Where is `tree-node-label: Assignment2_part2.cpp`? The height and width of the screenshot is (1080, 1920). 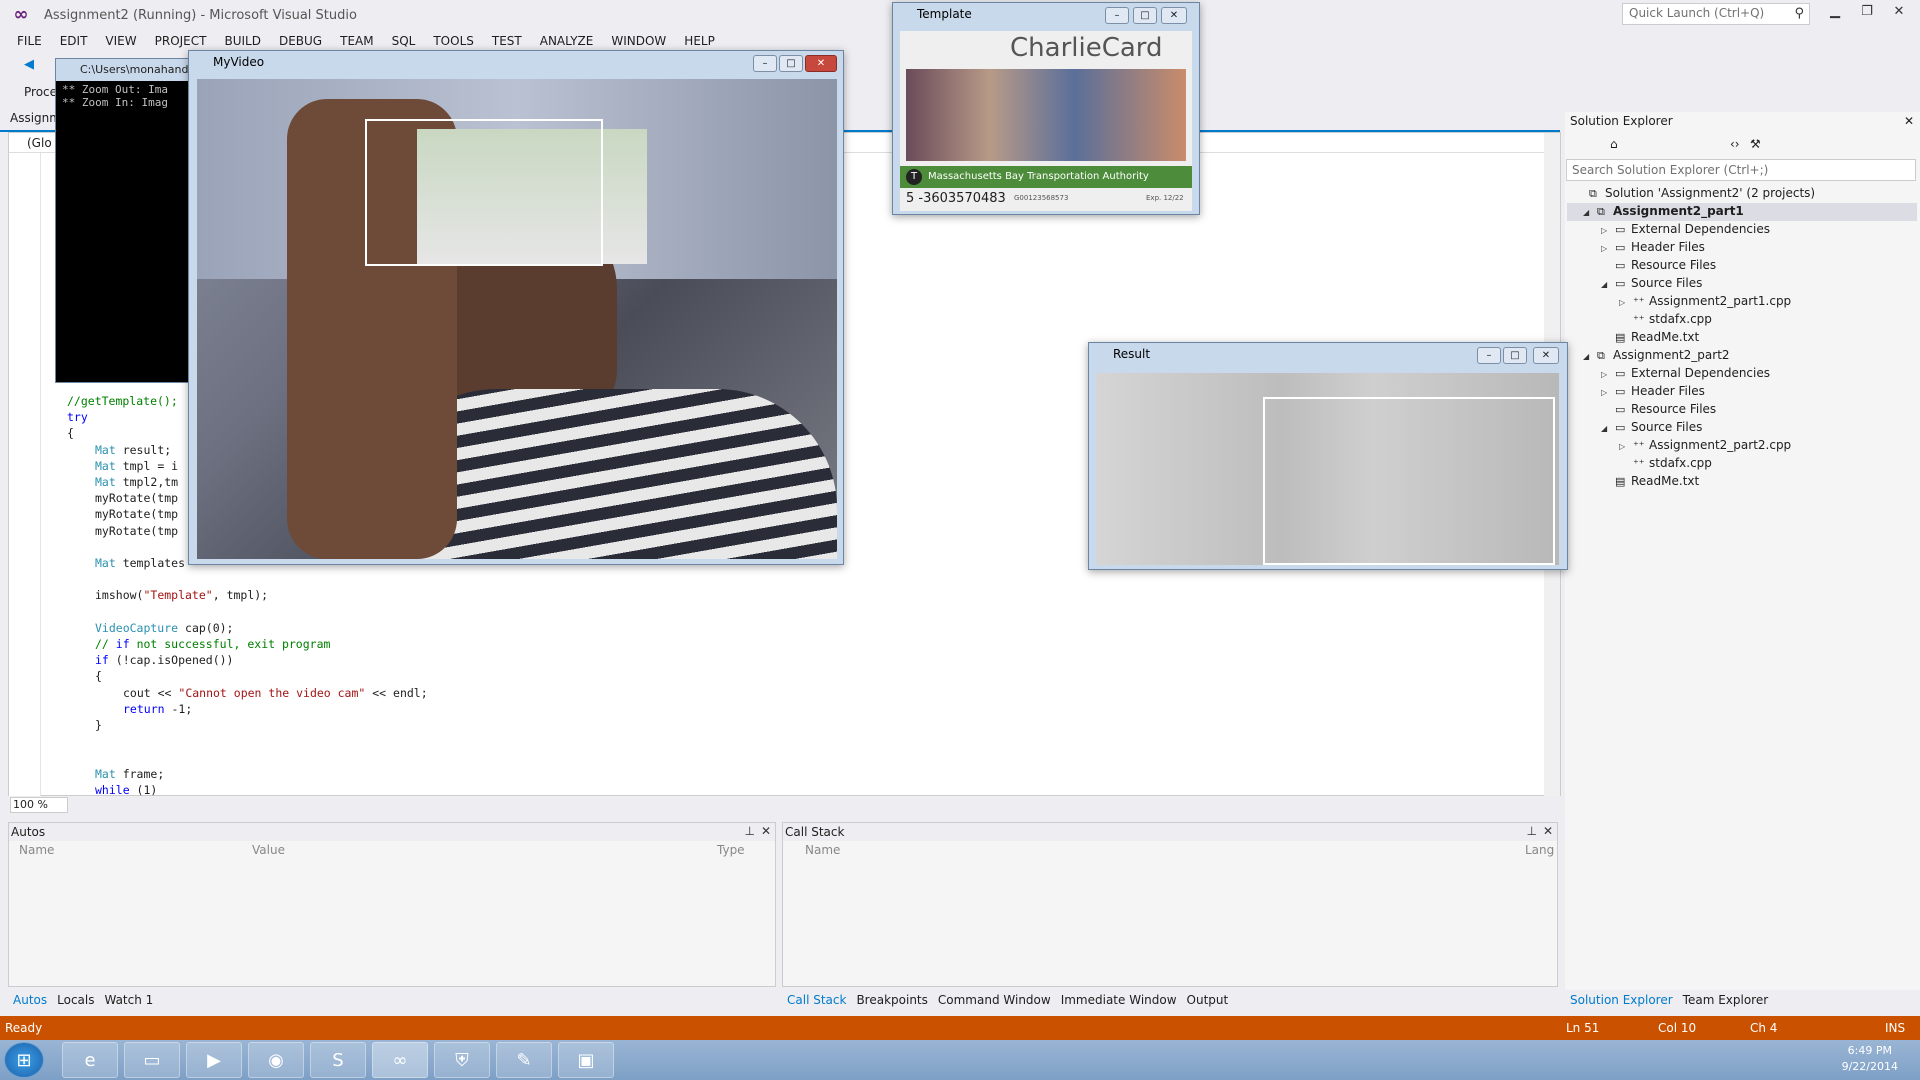 tree-node-label: Assignment2_part2.cpp is located at coordinates (1720, 445).